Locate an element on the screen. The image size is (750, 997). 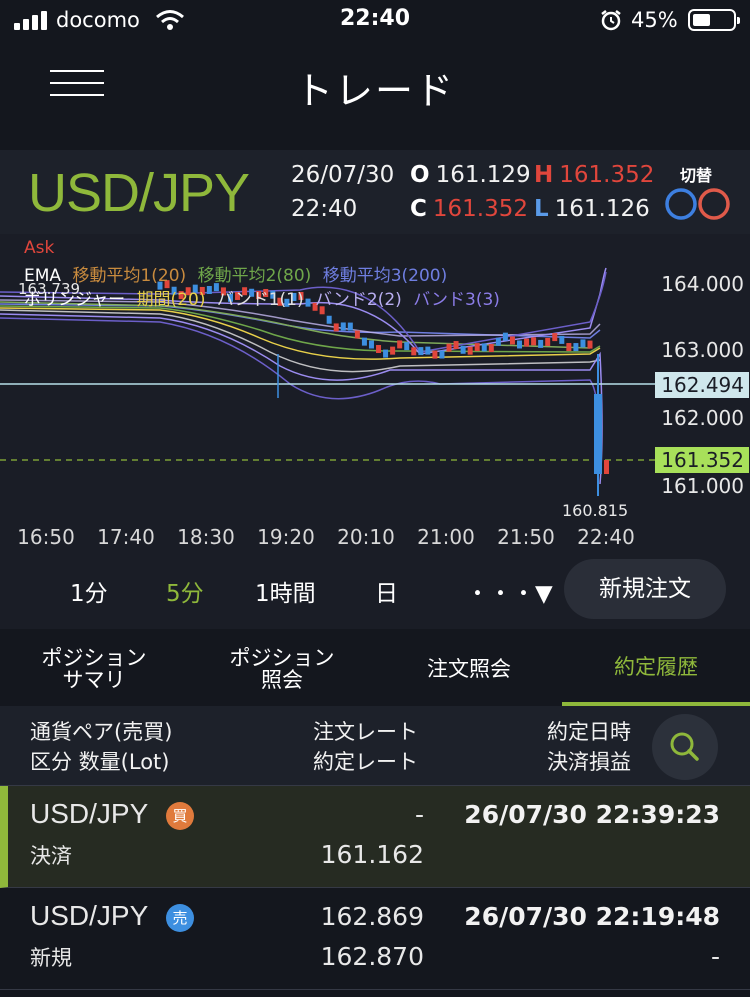
timeframe-more-dropdown: ・・・▼ is located at coordinates (509, 591).